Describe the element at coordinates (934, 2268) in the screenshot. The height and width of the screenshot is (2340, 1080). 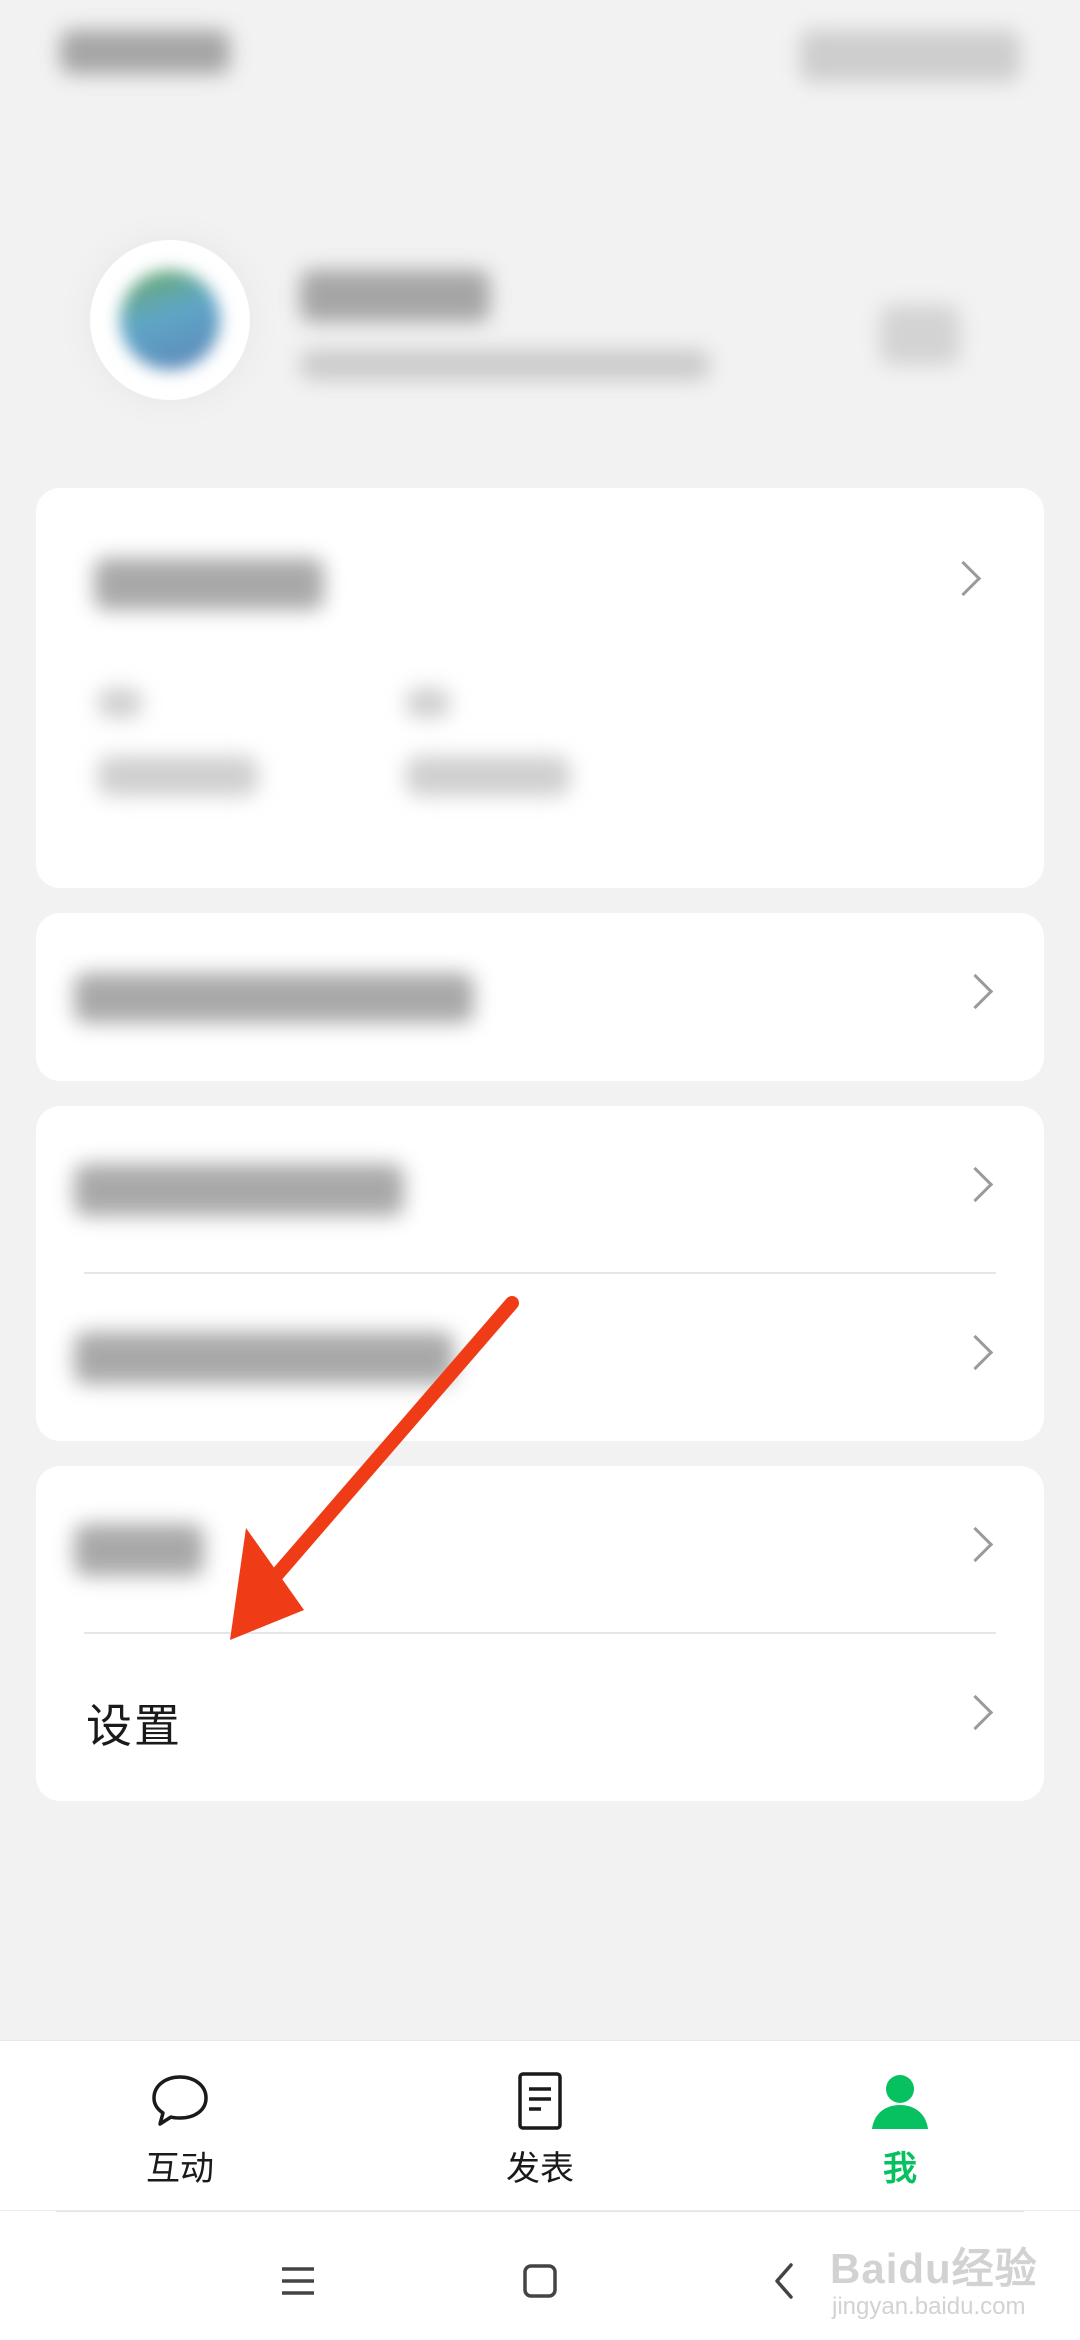
I see `watermark-logo: Baidu经验` at that location.